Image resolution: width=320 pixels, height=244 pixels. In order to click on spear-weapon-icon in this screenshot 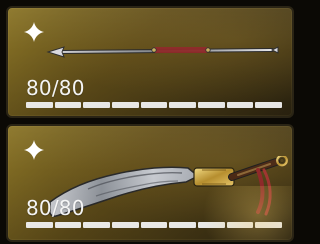, I will do `click(163, 52)`.